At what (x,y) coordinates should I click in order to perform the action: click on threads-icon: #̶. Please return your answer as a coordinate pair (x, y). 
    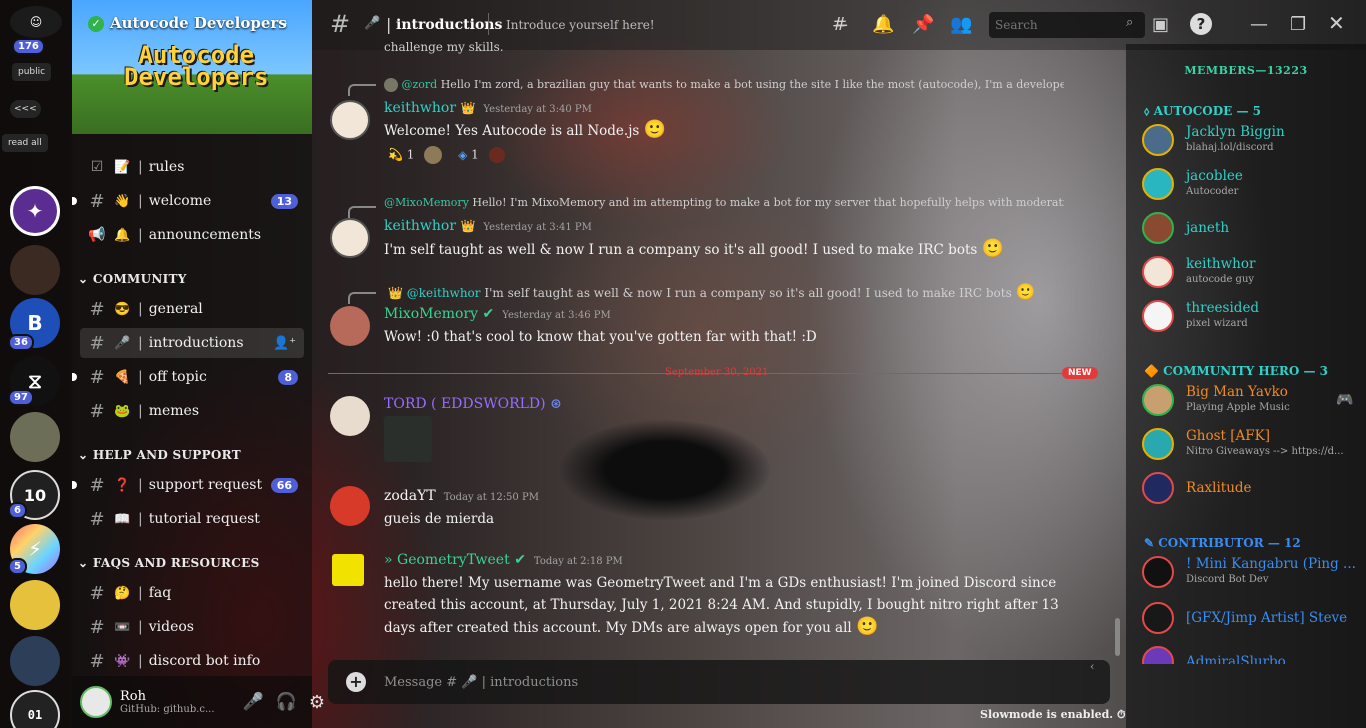
    Looking at the image, I should click on (839, 24).